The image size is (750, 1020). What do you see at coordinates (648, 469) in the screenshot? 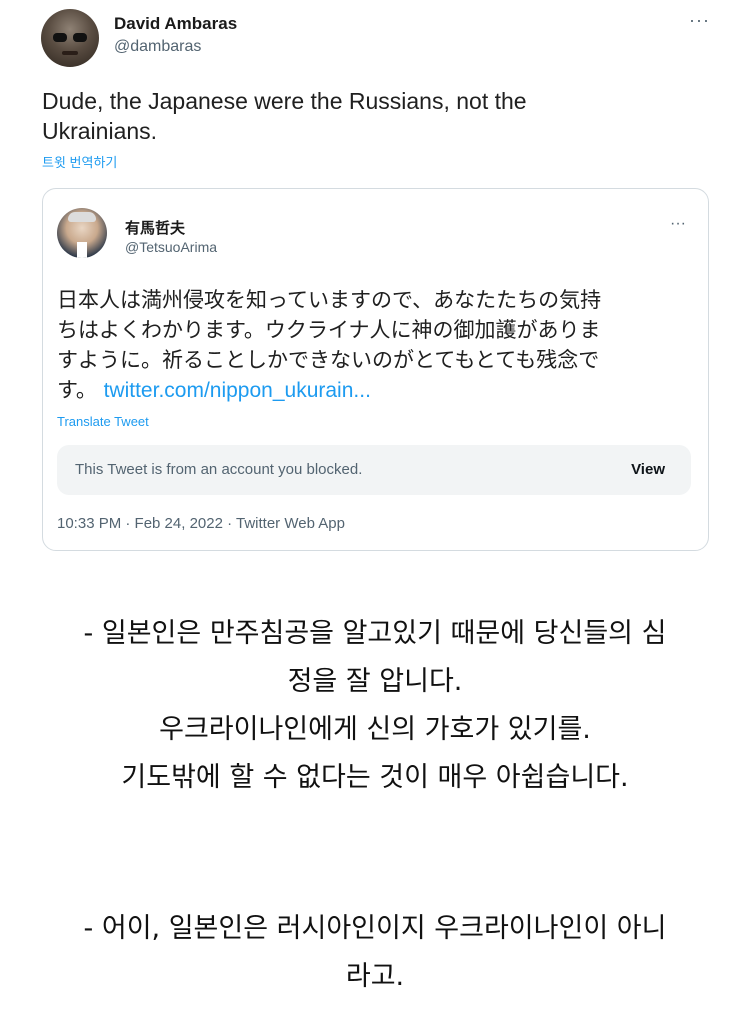
I see `view-button: View` at bounding box center [648, 469].